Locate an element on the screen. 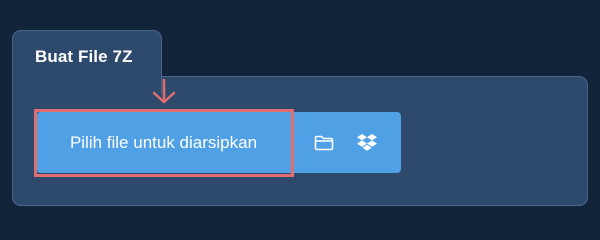  source-buttons is located at coordinates (345, 142).